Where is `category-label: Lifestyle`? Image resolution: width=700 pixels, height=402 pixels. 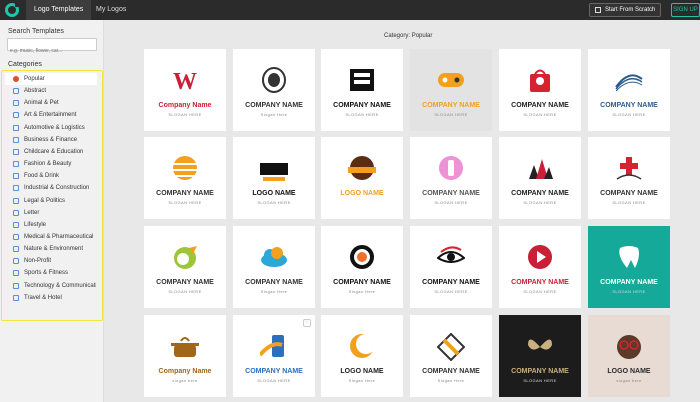
category-label: Lifestyle is located at coordinates (35, 224).